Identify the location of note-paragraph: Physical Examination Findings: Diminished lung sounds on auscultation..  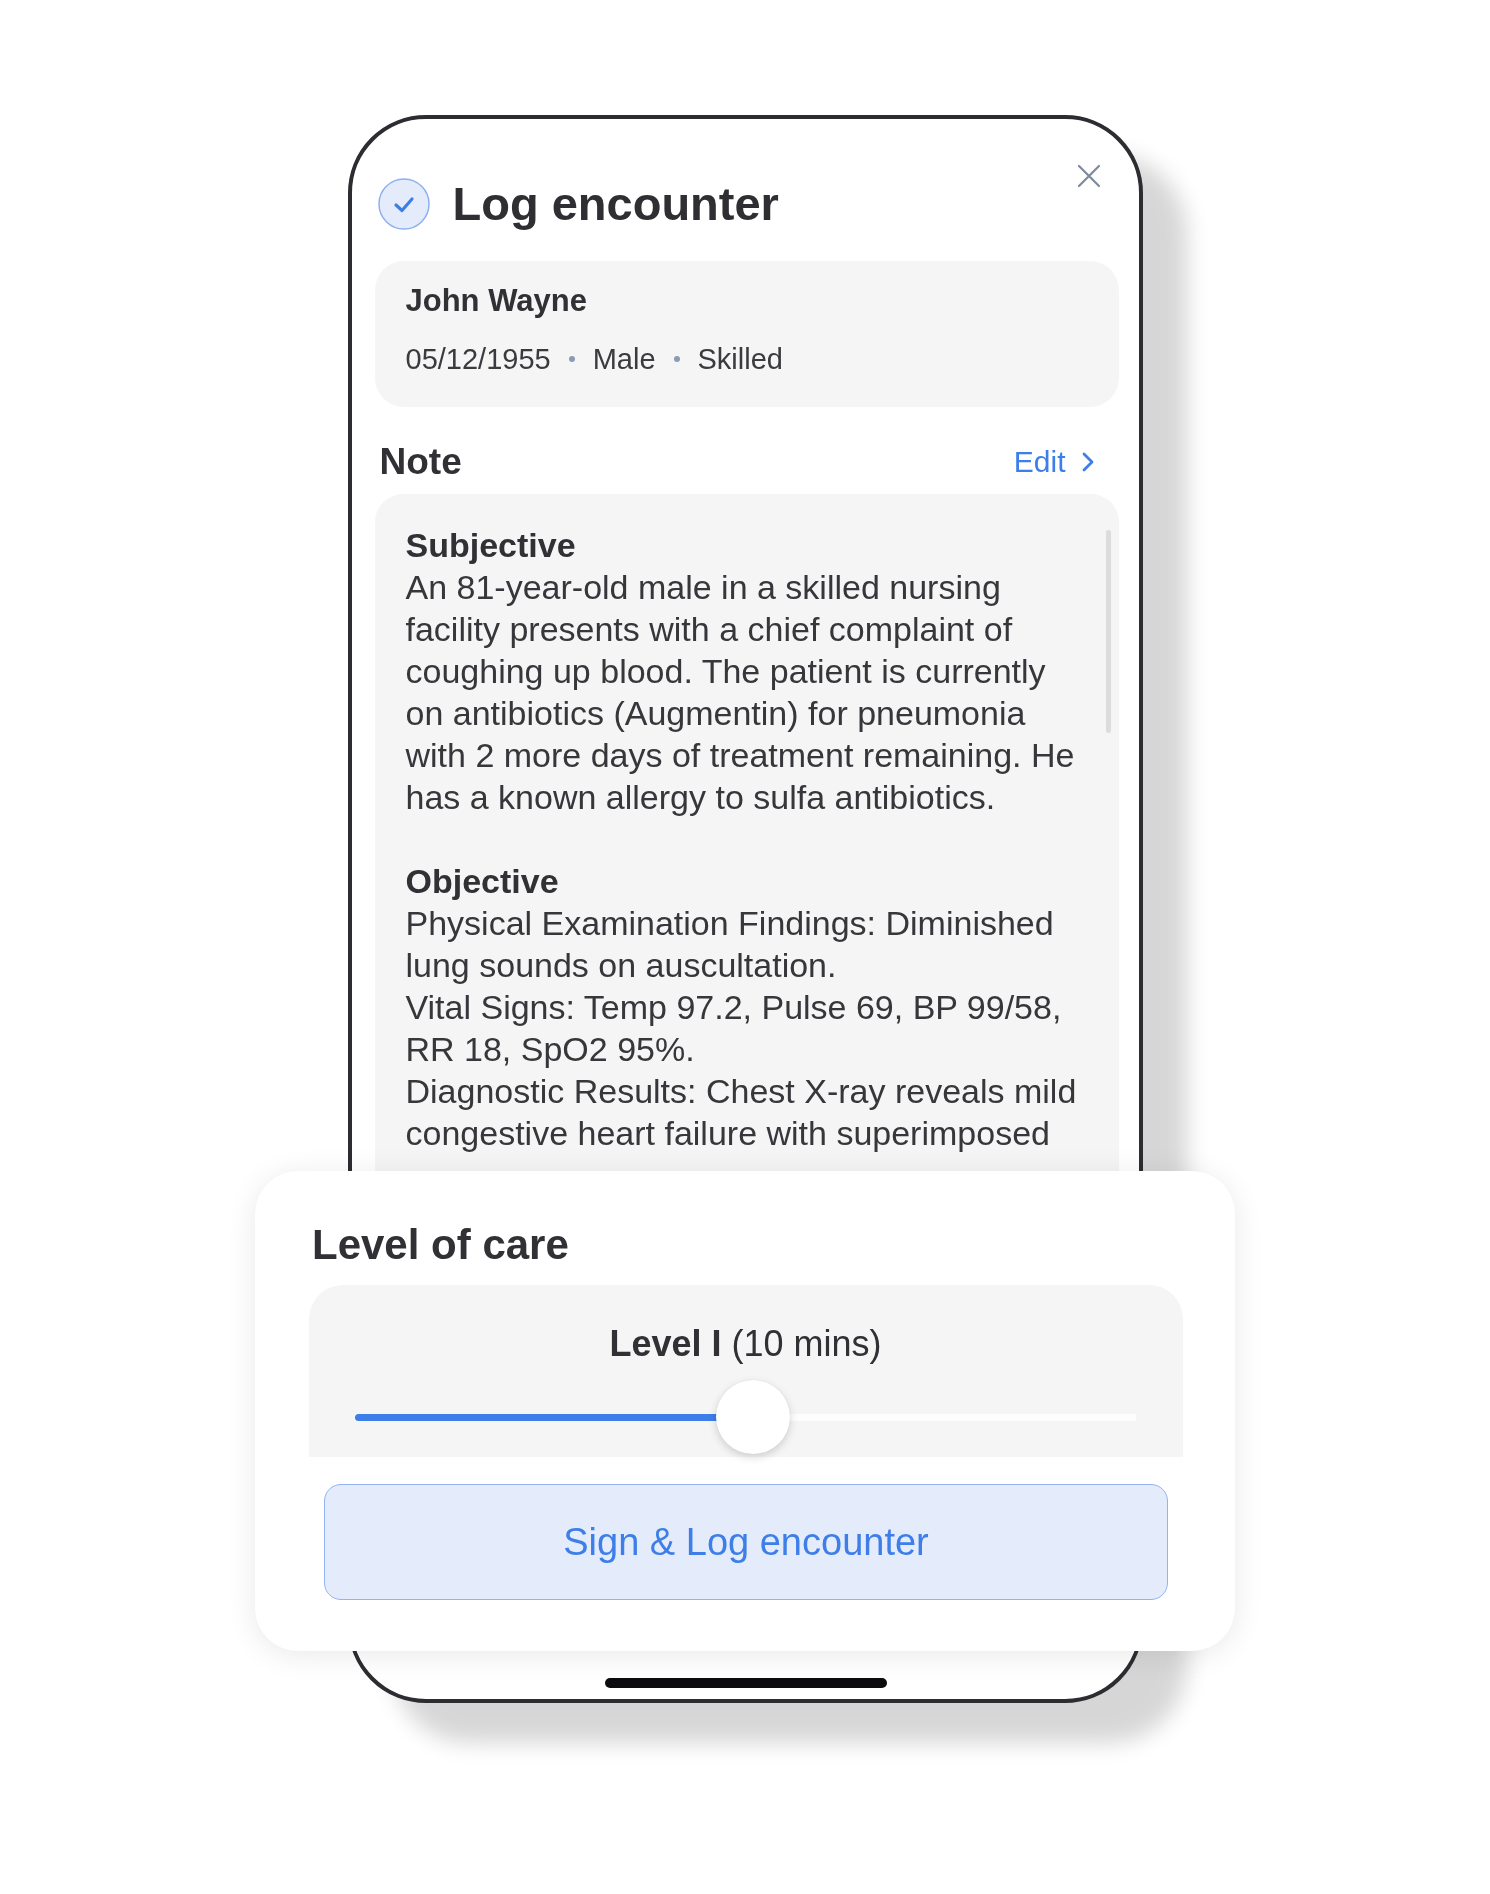
(730, 944).